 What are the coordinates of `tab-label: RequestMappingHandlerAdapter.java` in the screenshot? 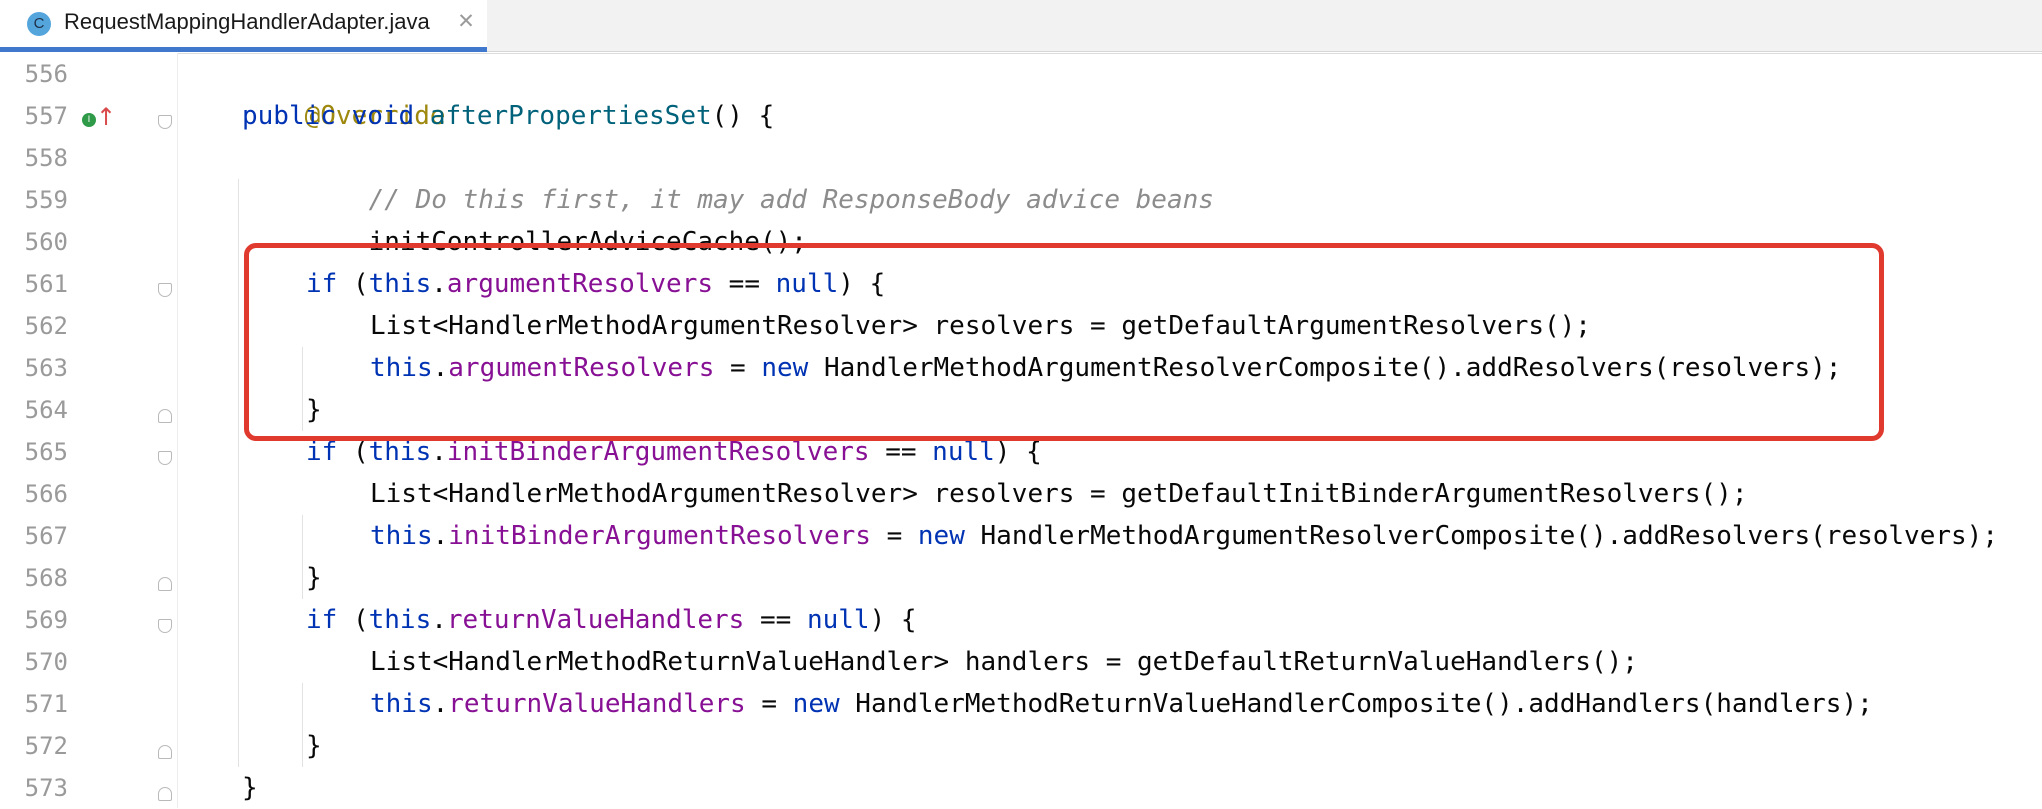 It's located at (247, 21).